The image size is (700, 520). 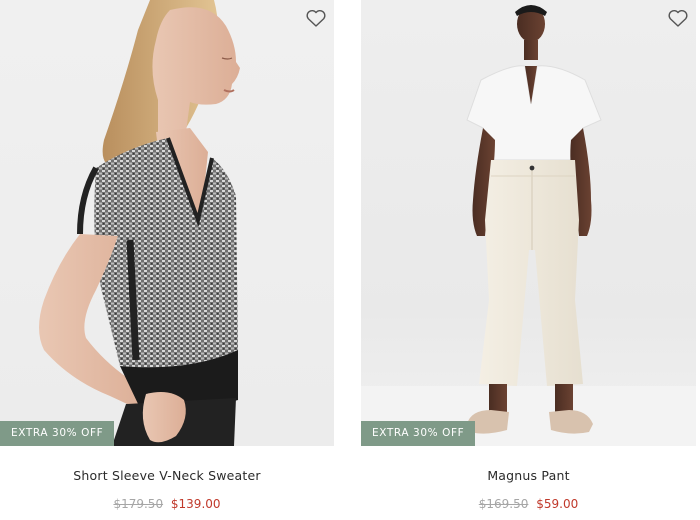 I want to click on product-name: Short Sleeve V-Neck Sweater, so click(x=167, y=475).